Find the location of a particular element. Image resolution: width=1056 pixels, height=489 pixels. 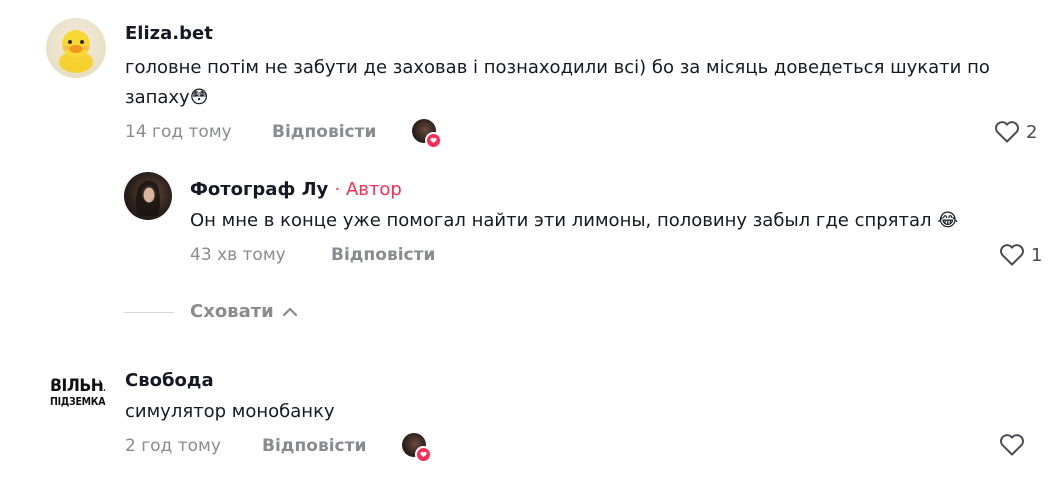

hide-replies-button: Сховати is located at coordinates (244, 311).